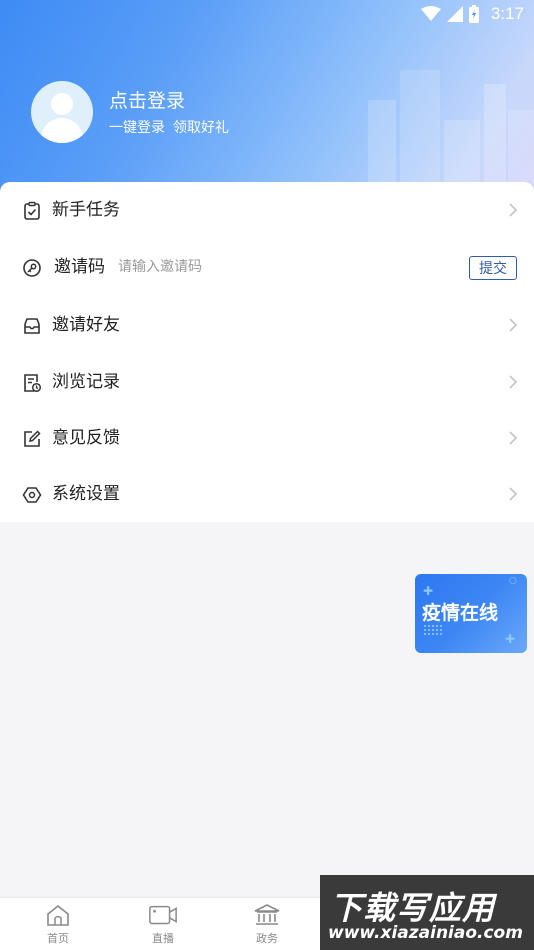  Describe the element at coordinates (430, 13) in the screenshot. I see `wifi-icon` at that location.